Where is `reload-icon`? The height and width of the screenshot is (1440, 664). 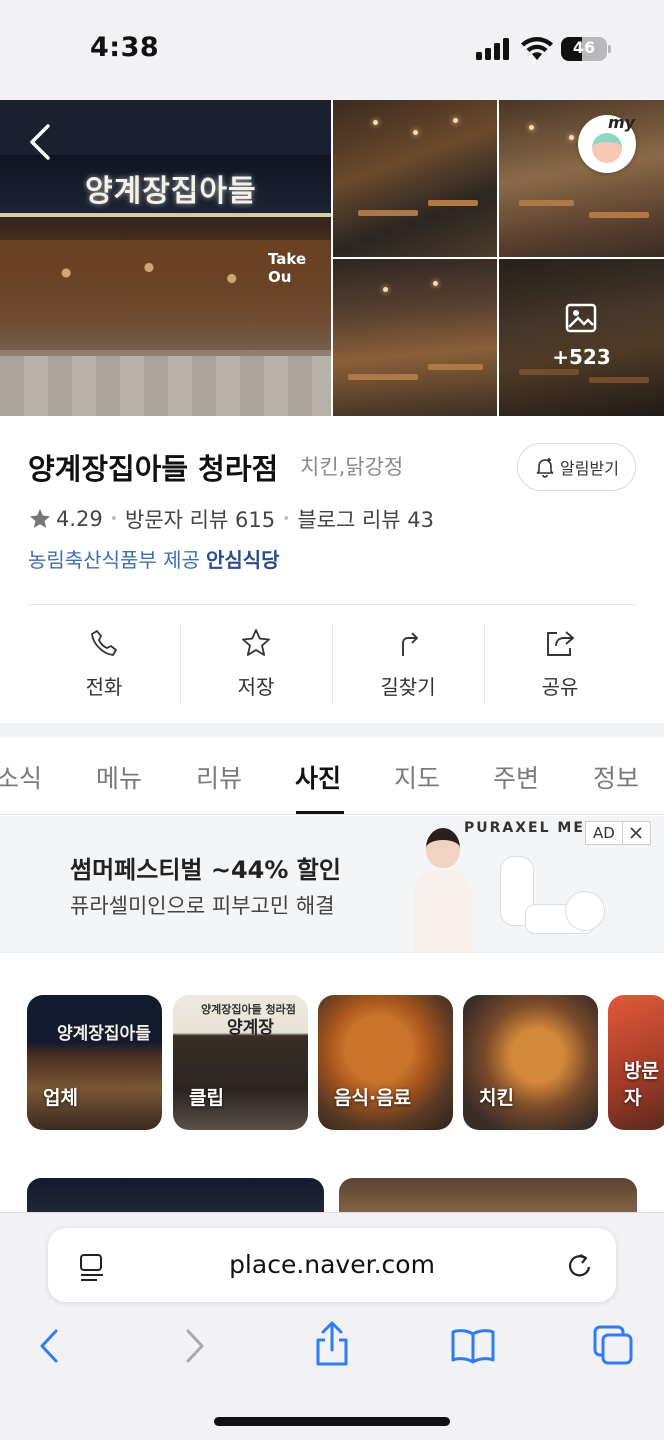
reload-icon is located at coordinates (580, 1266).